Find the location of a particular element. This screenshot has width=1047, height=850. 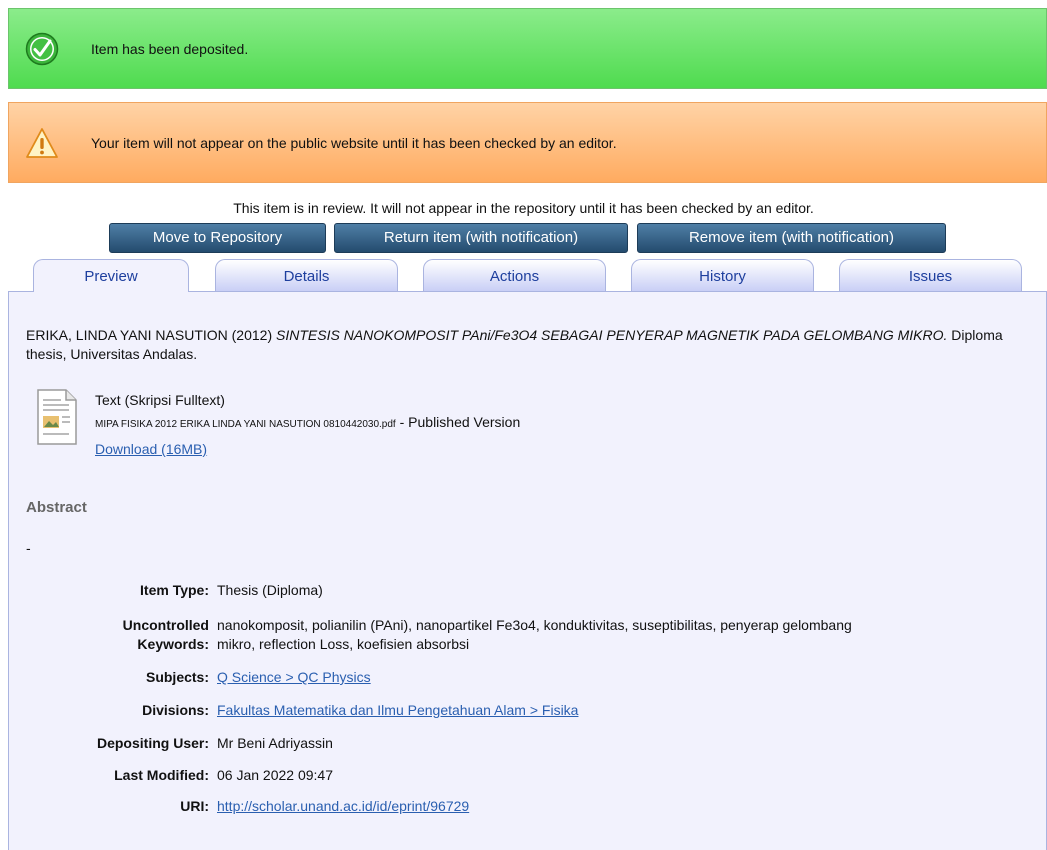

success-message: Item has been deposited. is located at coordinates (527, 48).